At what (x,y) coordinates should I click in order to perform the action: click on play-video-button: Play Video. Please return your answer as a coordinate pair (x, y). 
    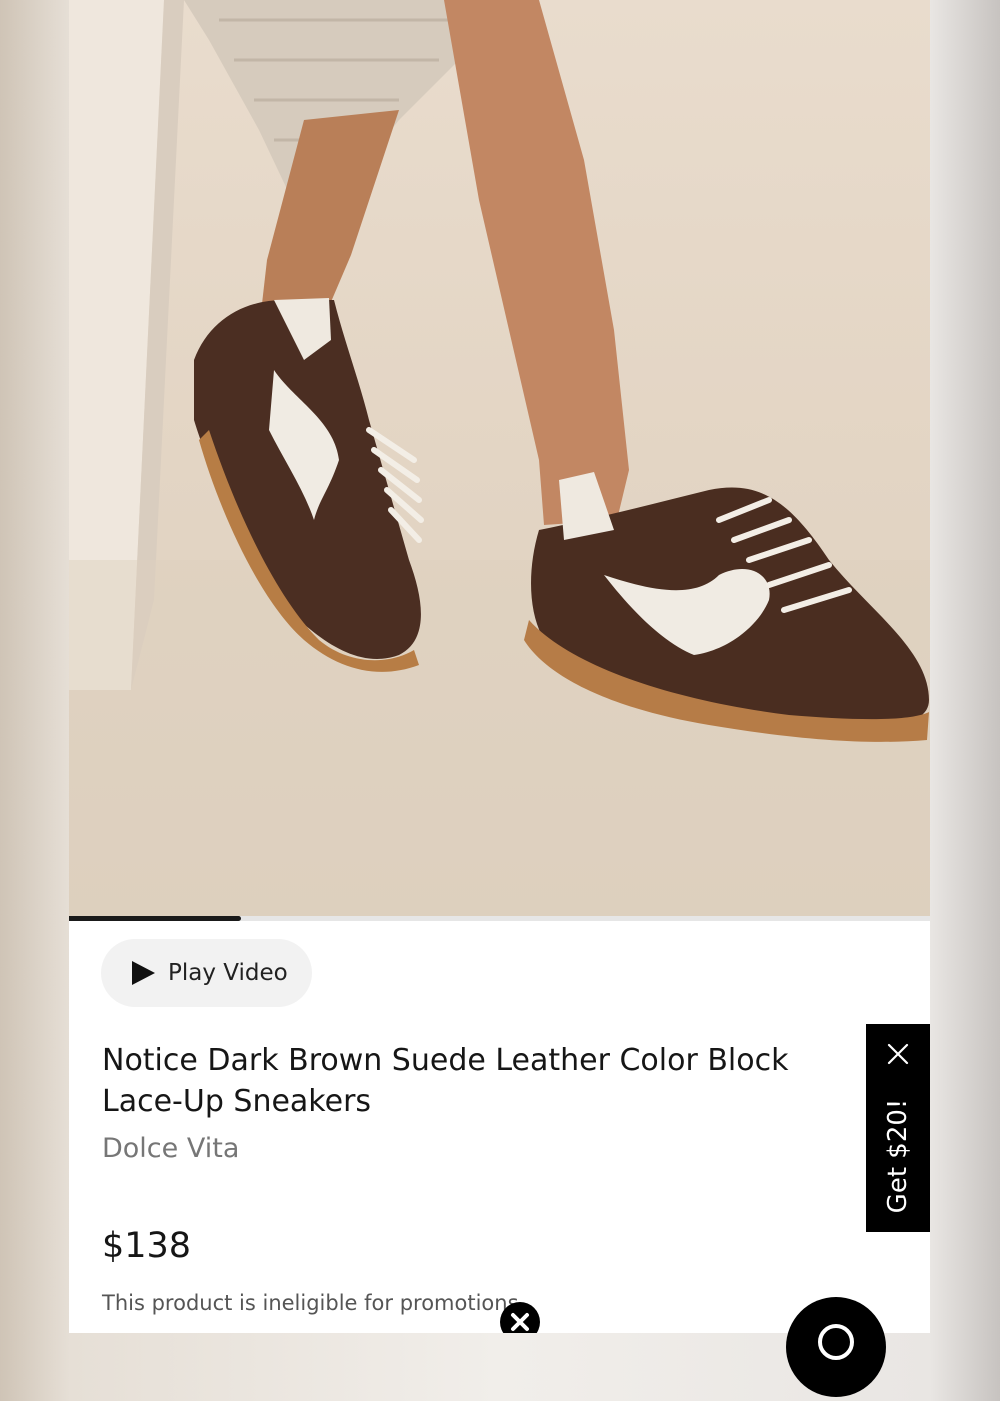
    Looking at the image, I should click on (206, 973).